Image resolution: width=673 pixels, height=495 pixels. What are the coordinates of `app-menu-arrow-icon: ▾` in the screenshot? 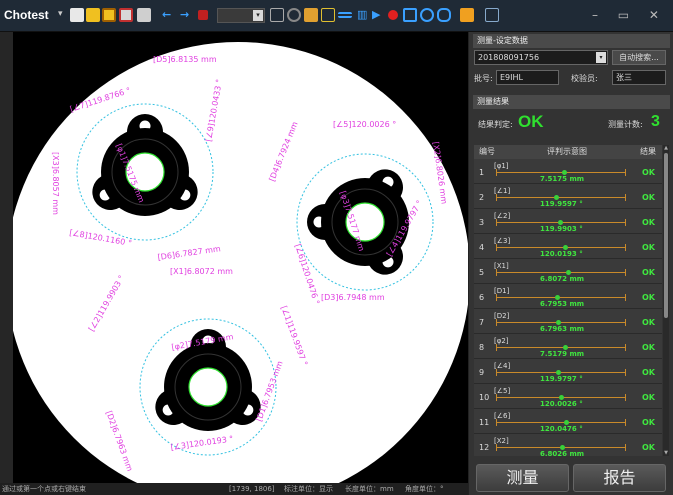 It's located at (60, 14).